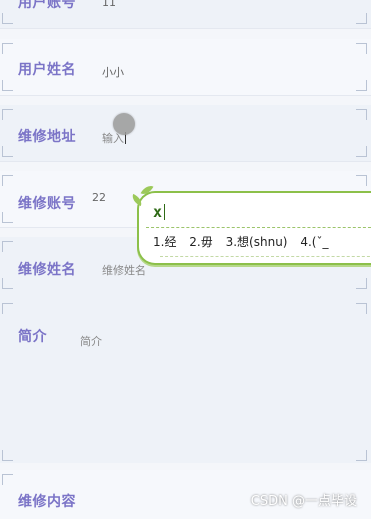  What do you see at coordinates (109, 4) in the screenshot?
I see `user-account-value: 11` at bounding box center [109, 4].